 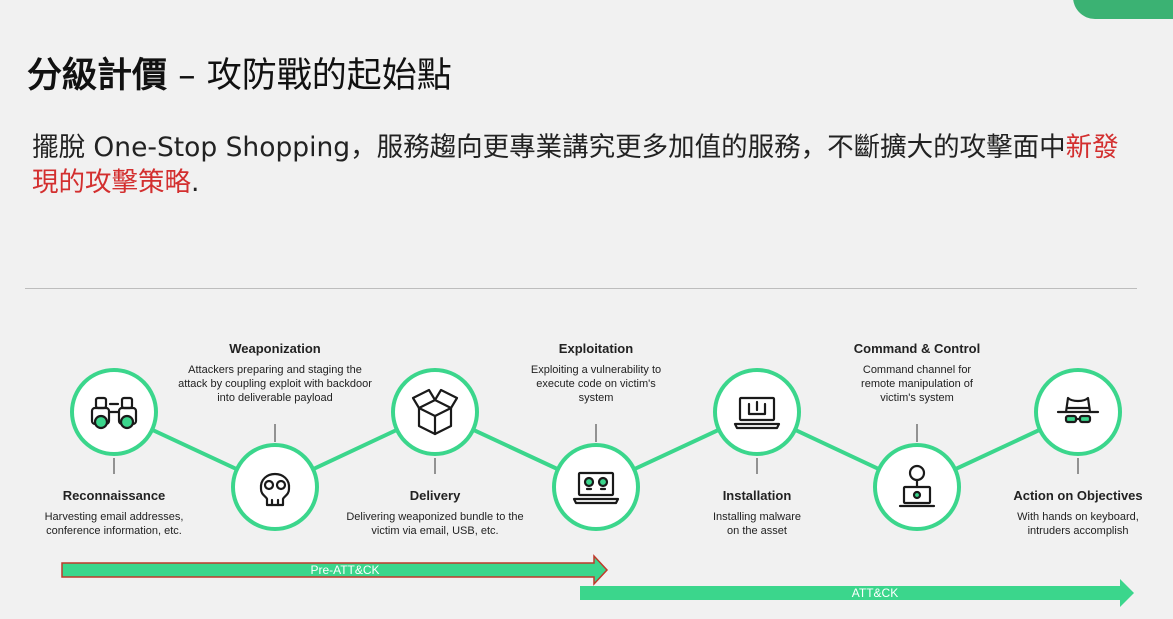 What do you see at coordinates (114, 495) in the screenshot?
I see `stage-name: Reconnaissance` at bounding box center [114, 495].